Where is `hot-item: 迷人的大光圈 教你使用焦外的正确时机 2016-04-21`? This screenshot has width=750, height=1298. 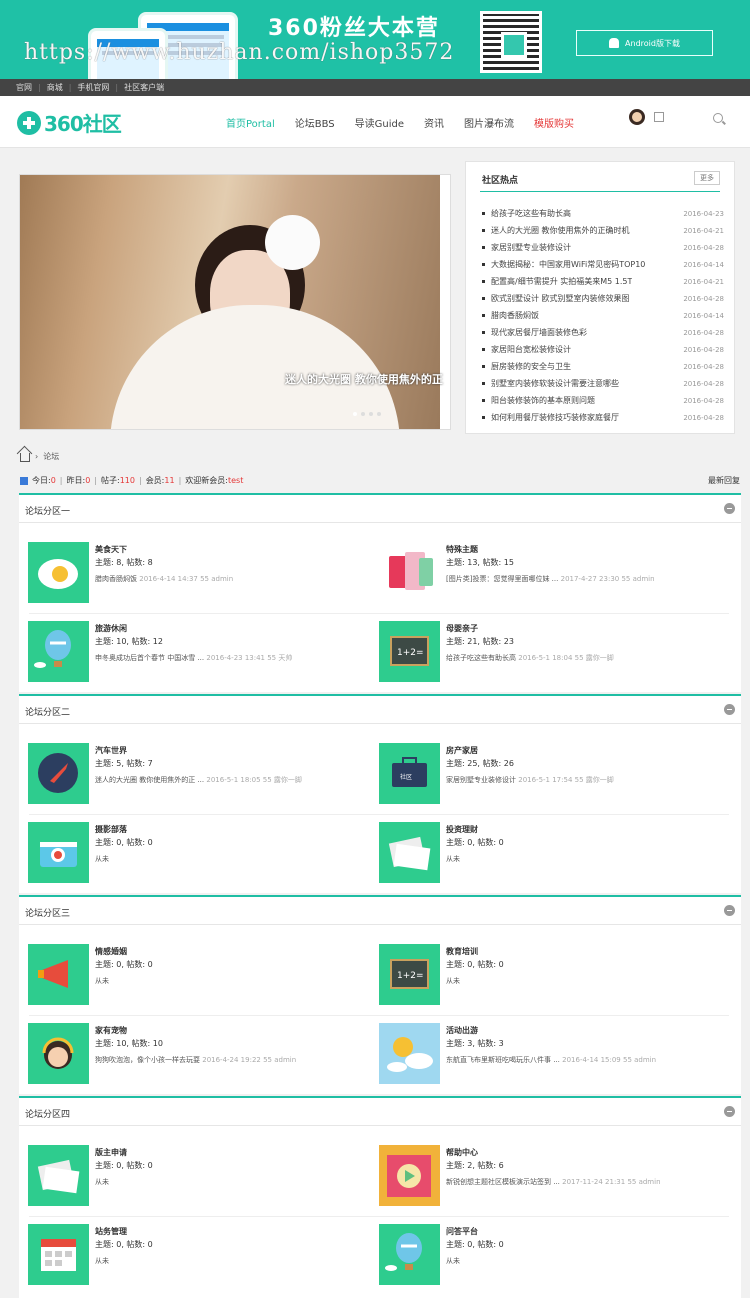 hot-item: 迷人的大光圈 教你使用焦外的正确时机 2016-04-21 is located at coordinates (603, 230).